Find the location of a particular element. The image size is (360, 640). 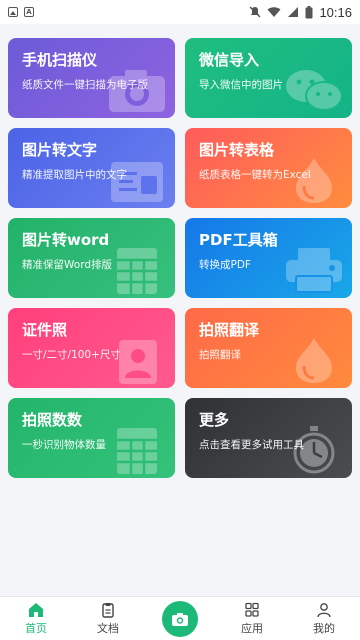

nav-profile: 我的 is located at coordinates (324, 618).